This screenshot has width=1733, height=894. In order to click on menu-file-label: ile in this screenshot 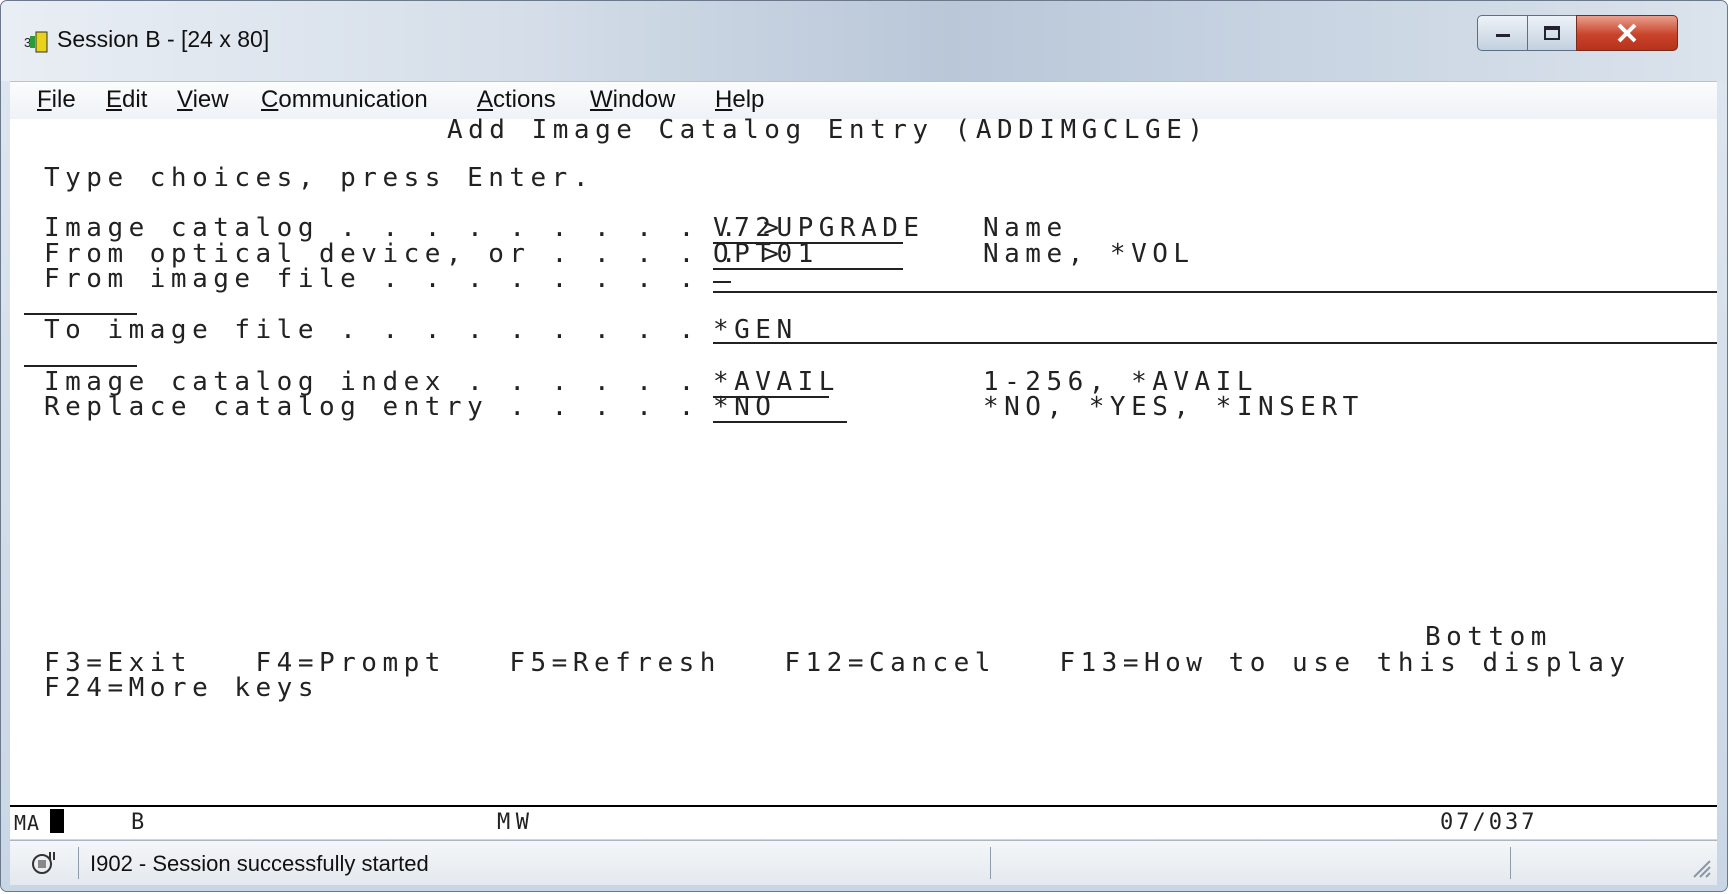, I will do `click(63, 99)`.